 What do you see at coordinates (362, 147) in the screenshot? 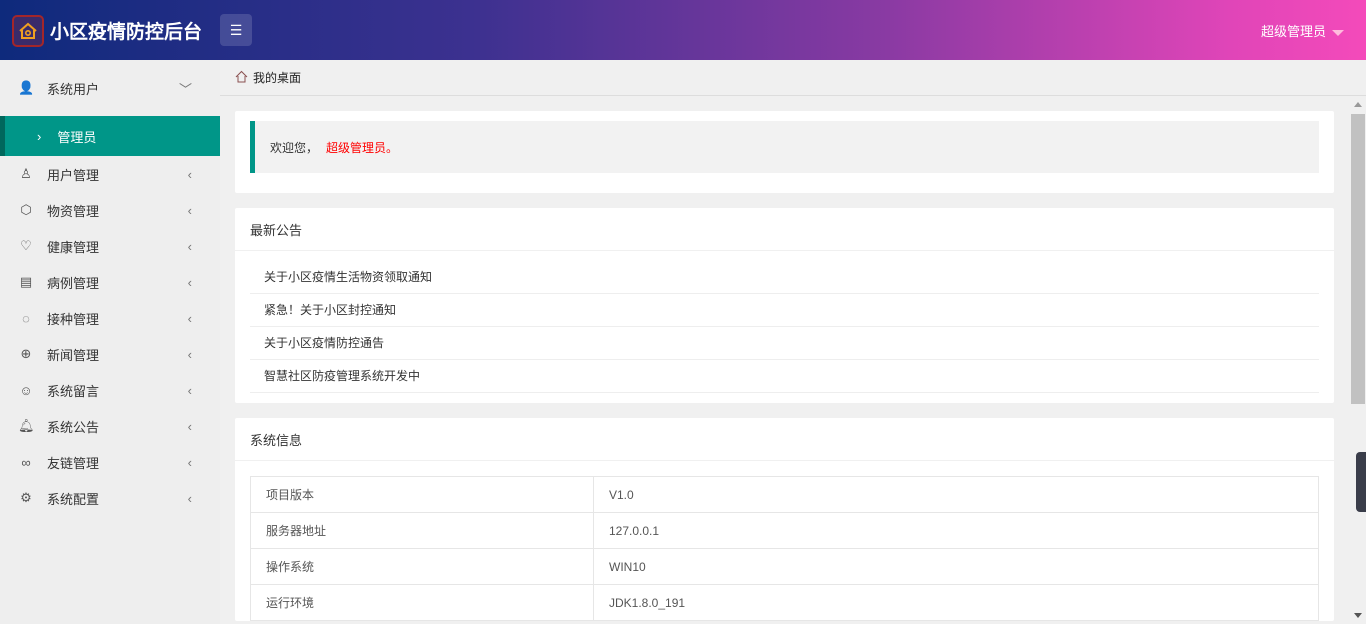
I see `welcome-user: 超级管理员。` at bounding box center [362, 147].